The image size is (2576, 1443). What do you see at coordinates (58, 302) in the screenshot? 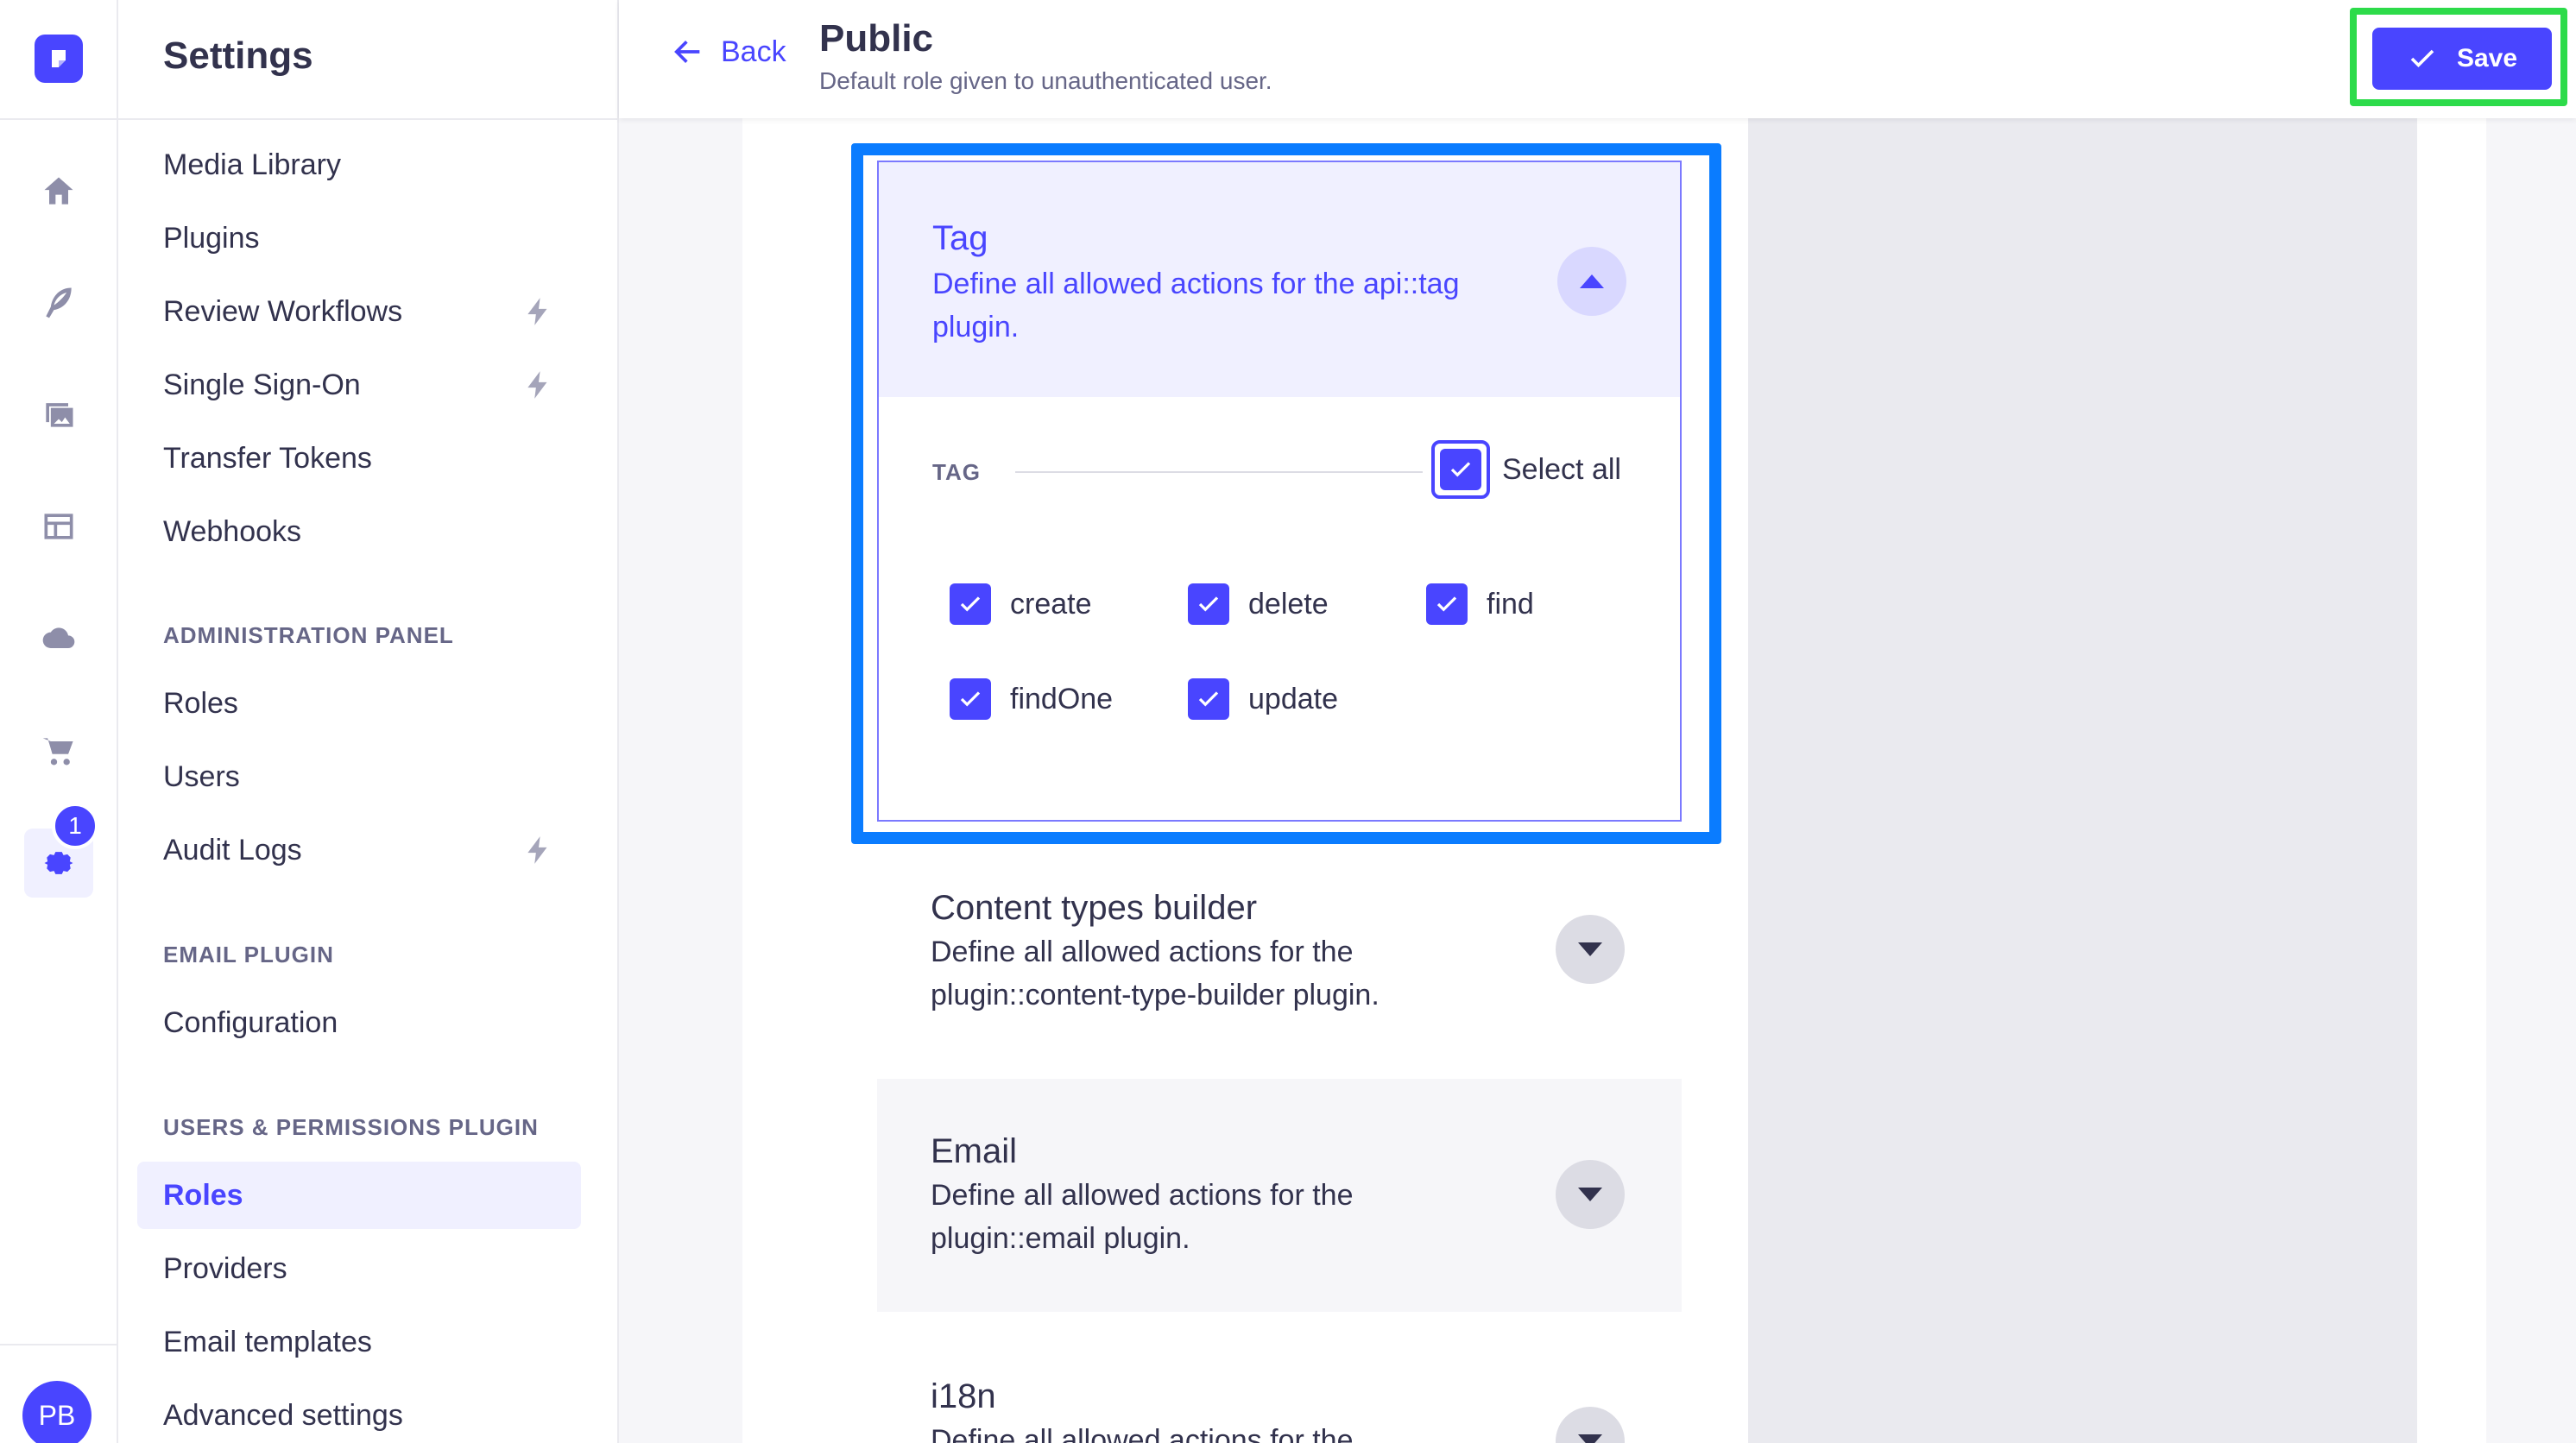
I see `feather-icon` at bounding box center [58, 302].